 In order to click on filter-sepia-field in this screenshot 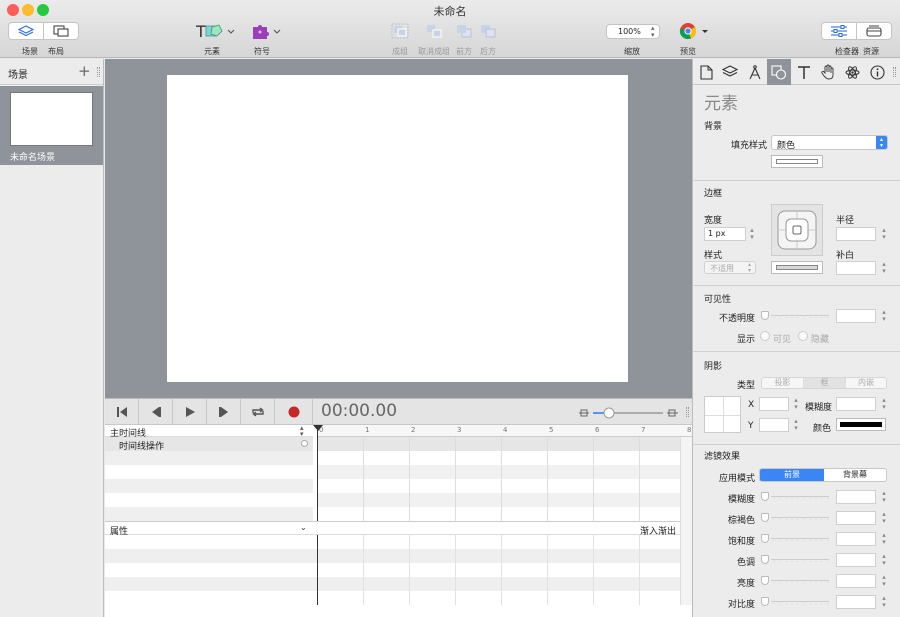, I will do `click(856, 518)`.